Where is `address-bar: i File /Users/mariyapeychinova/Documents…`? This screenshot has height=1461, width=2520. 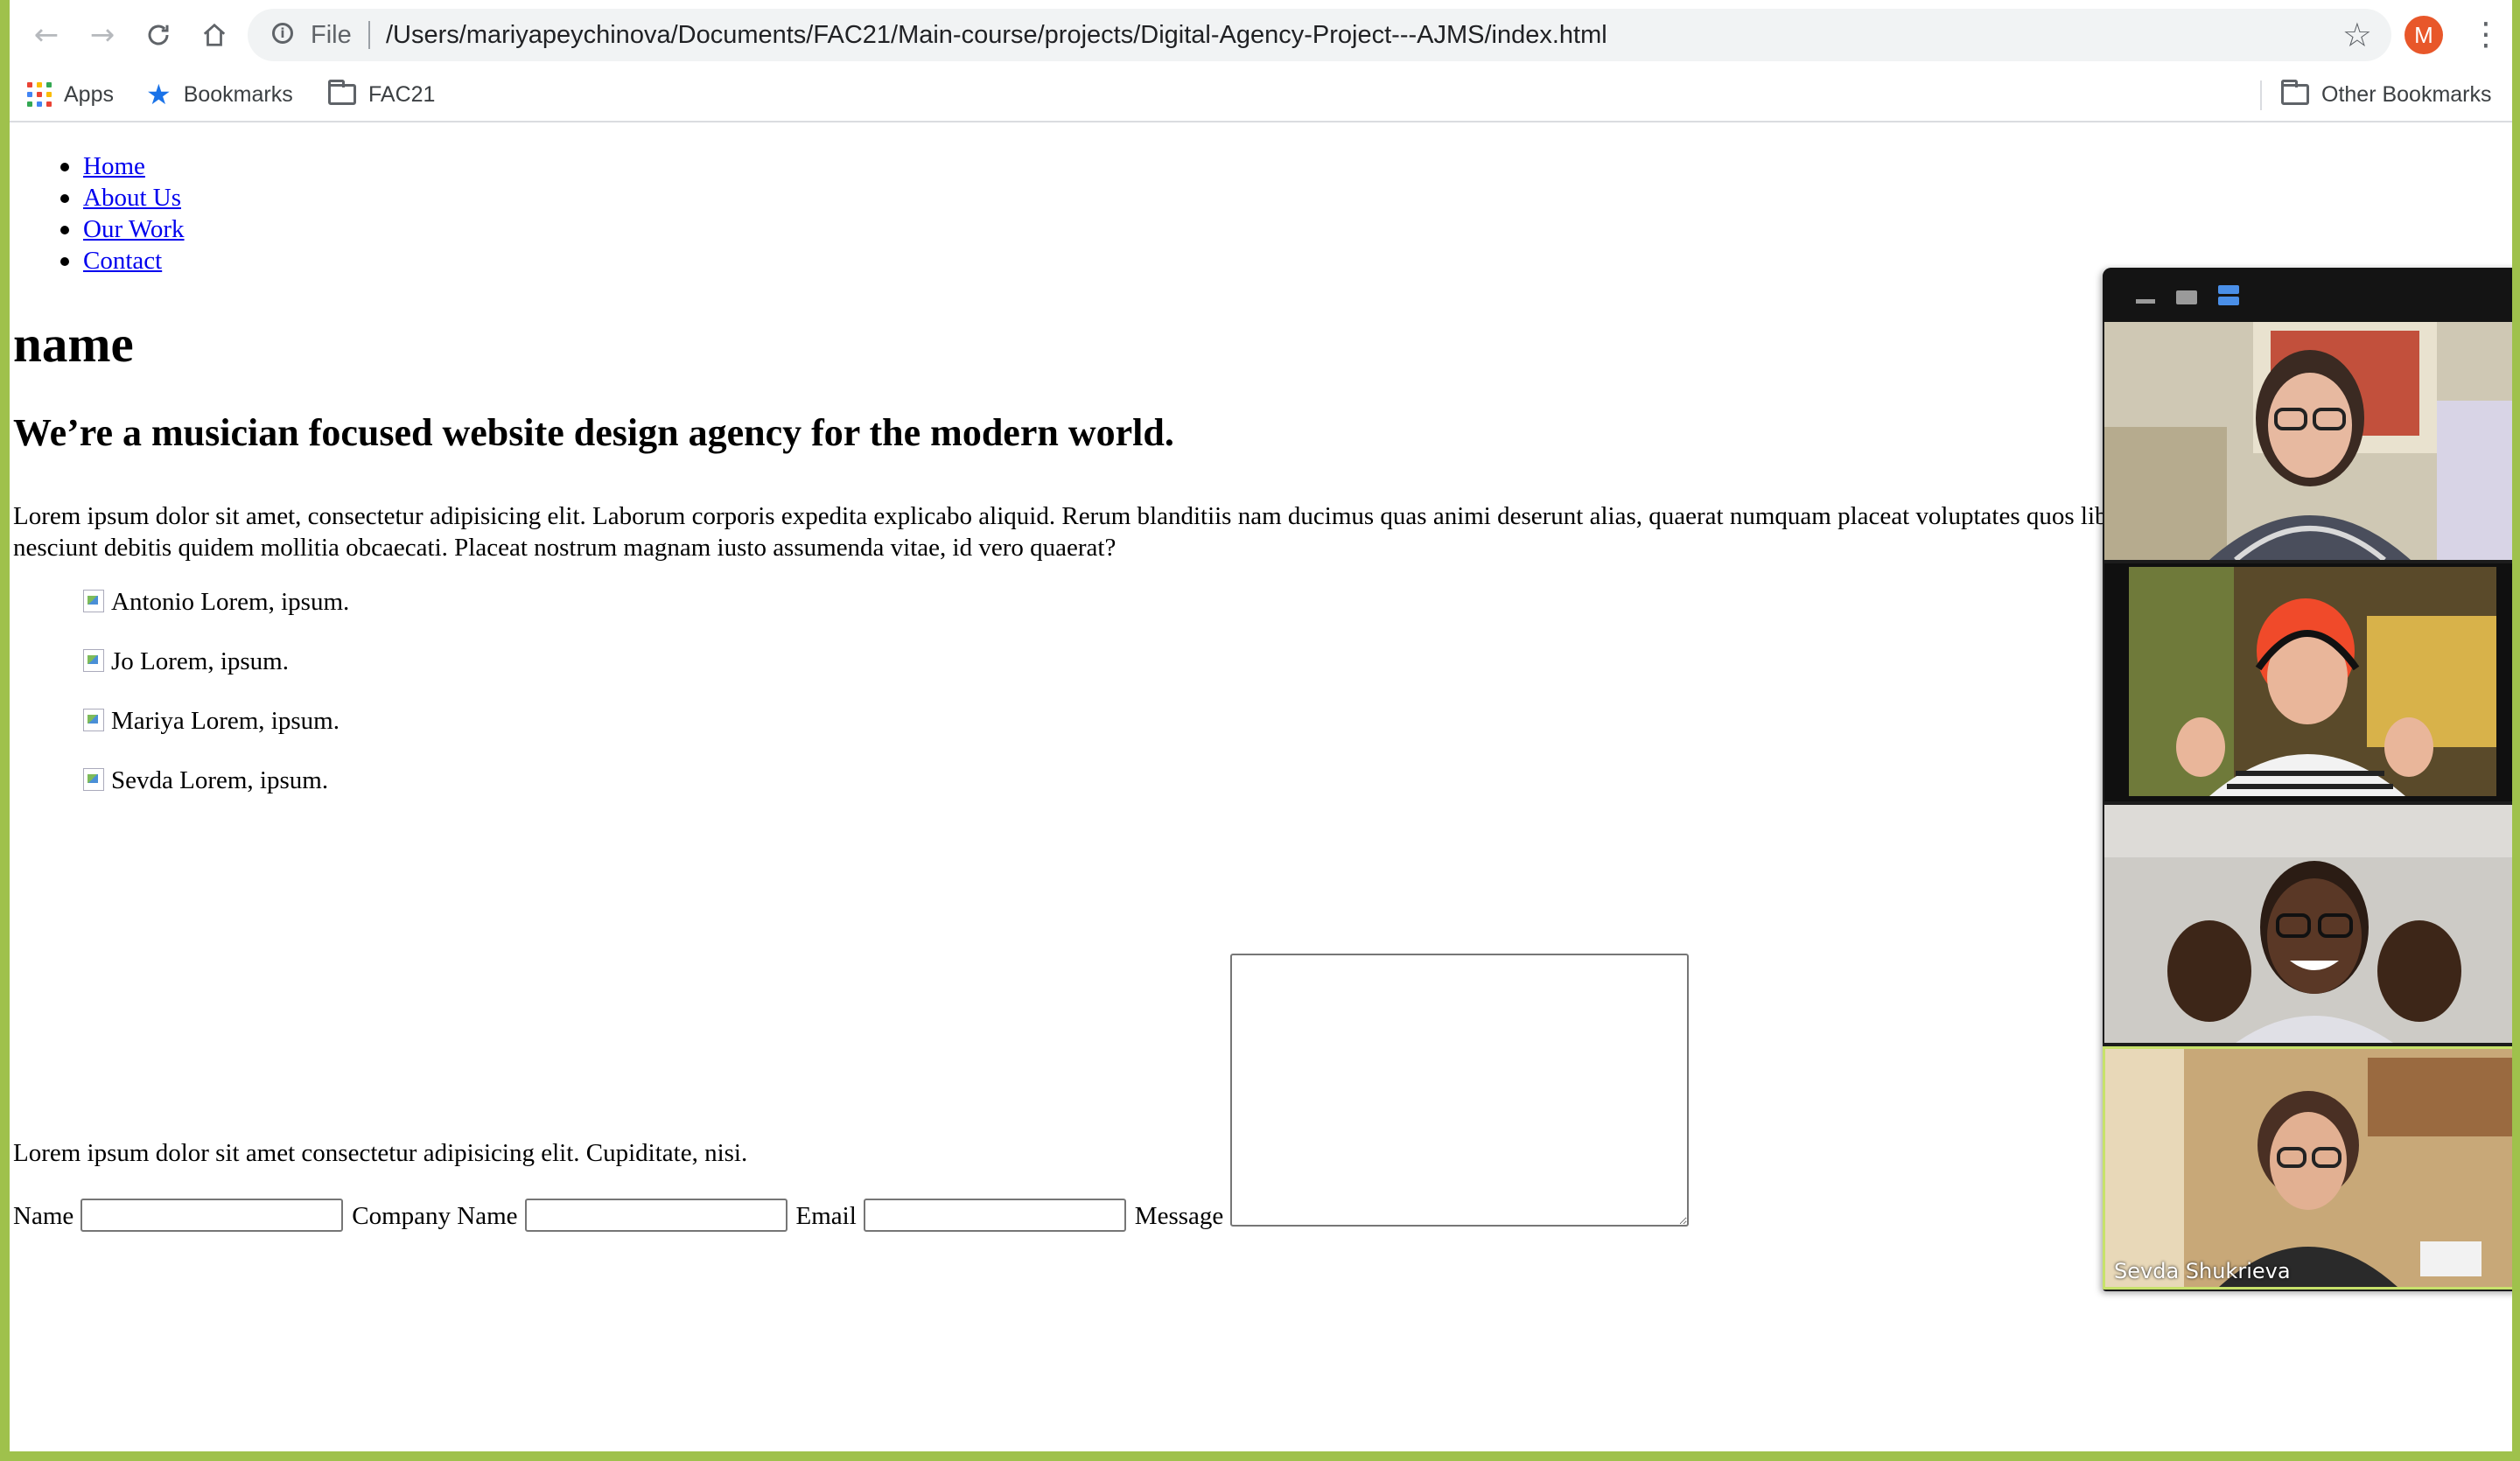 address-bar: i File /Users/mariyapeychinova/Documents… is located at coordinates (1319, 35).